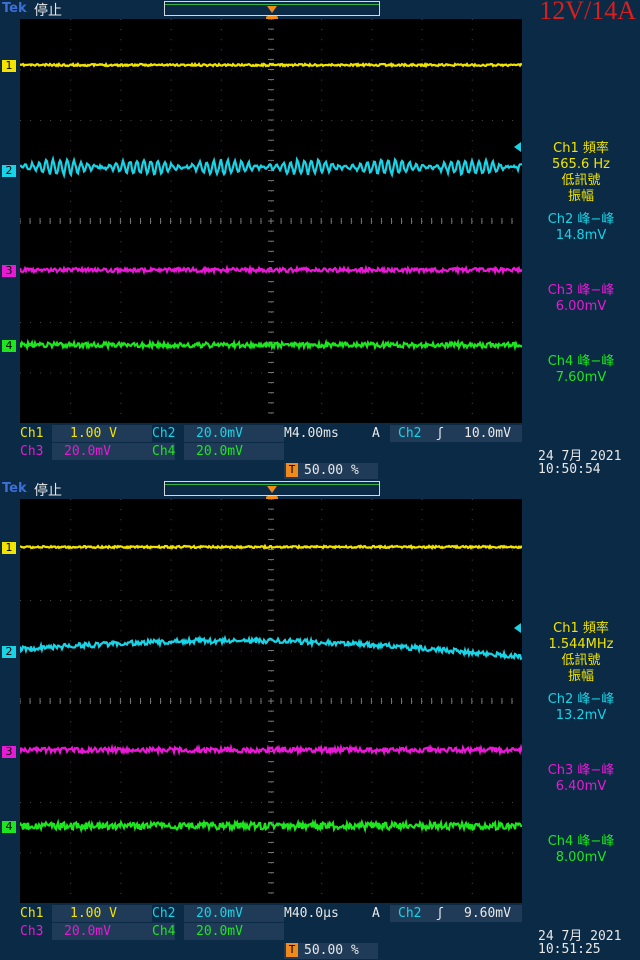 This screenshot has height=960, width=640. I want to click on ch3-measure-value: 6.40mV, so click(581, 786).